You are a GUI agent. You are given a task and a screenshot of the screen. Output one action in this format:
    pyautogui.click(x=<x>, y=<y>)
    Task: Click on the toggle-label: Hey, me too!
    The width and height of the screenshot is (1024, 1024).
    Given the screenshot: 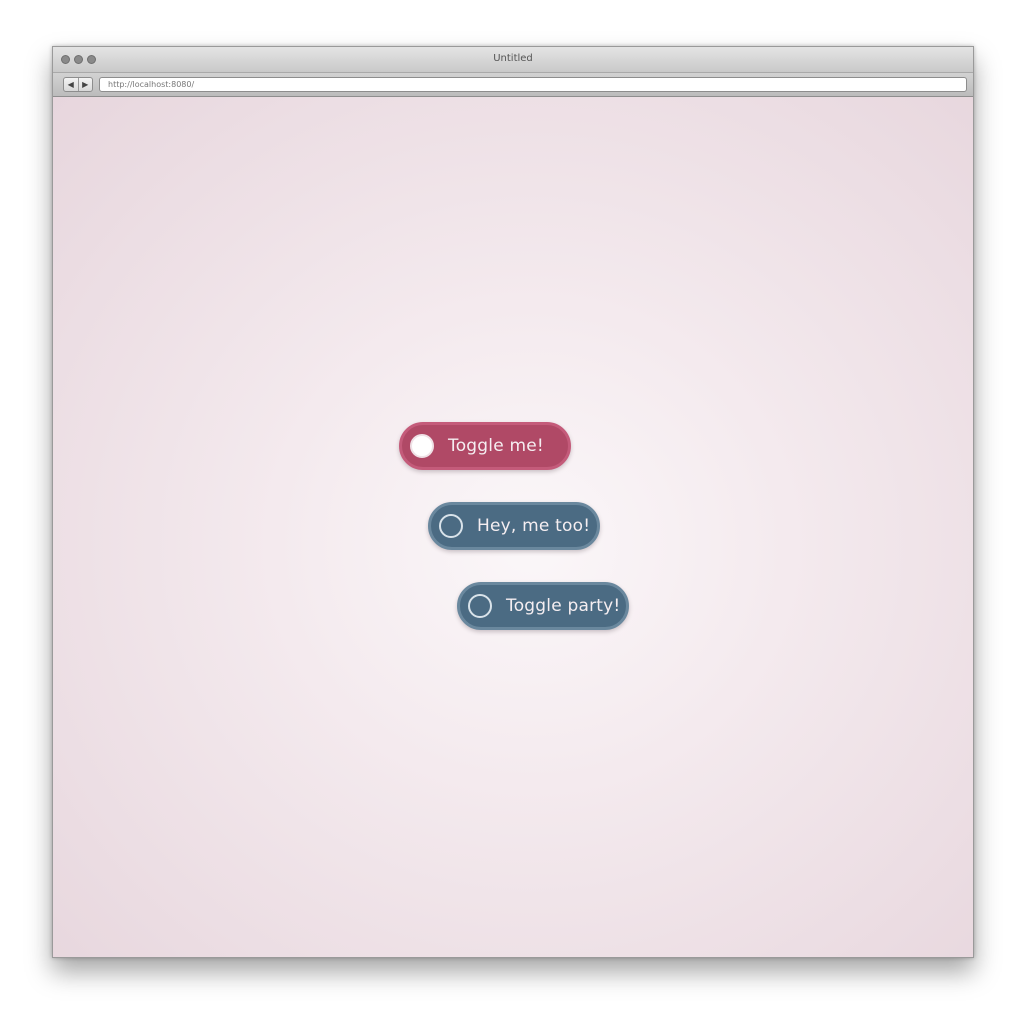 What is the action you would take?
    pyautogui.click(x=534, y=526)
    